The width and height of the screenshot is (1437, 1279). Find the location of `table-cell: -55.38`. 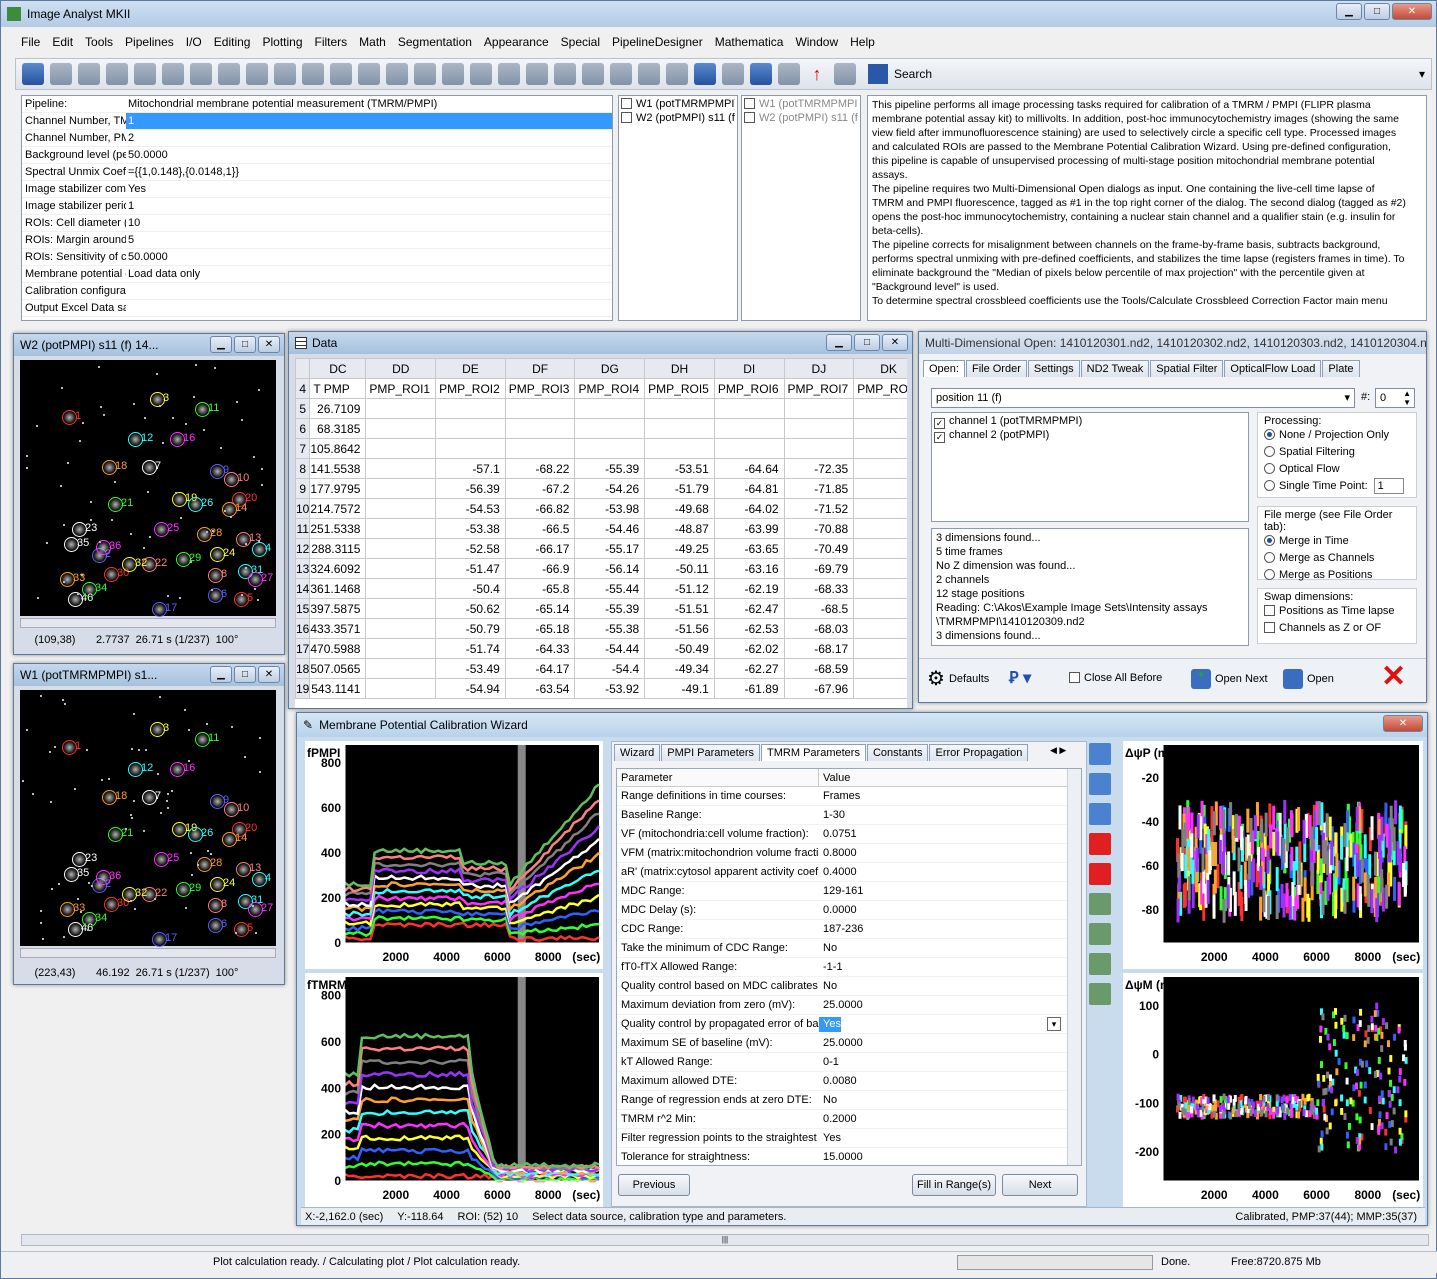

table-cell: -55.38 is located at coordinates (610, 628).